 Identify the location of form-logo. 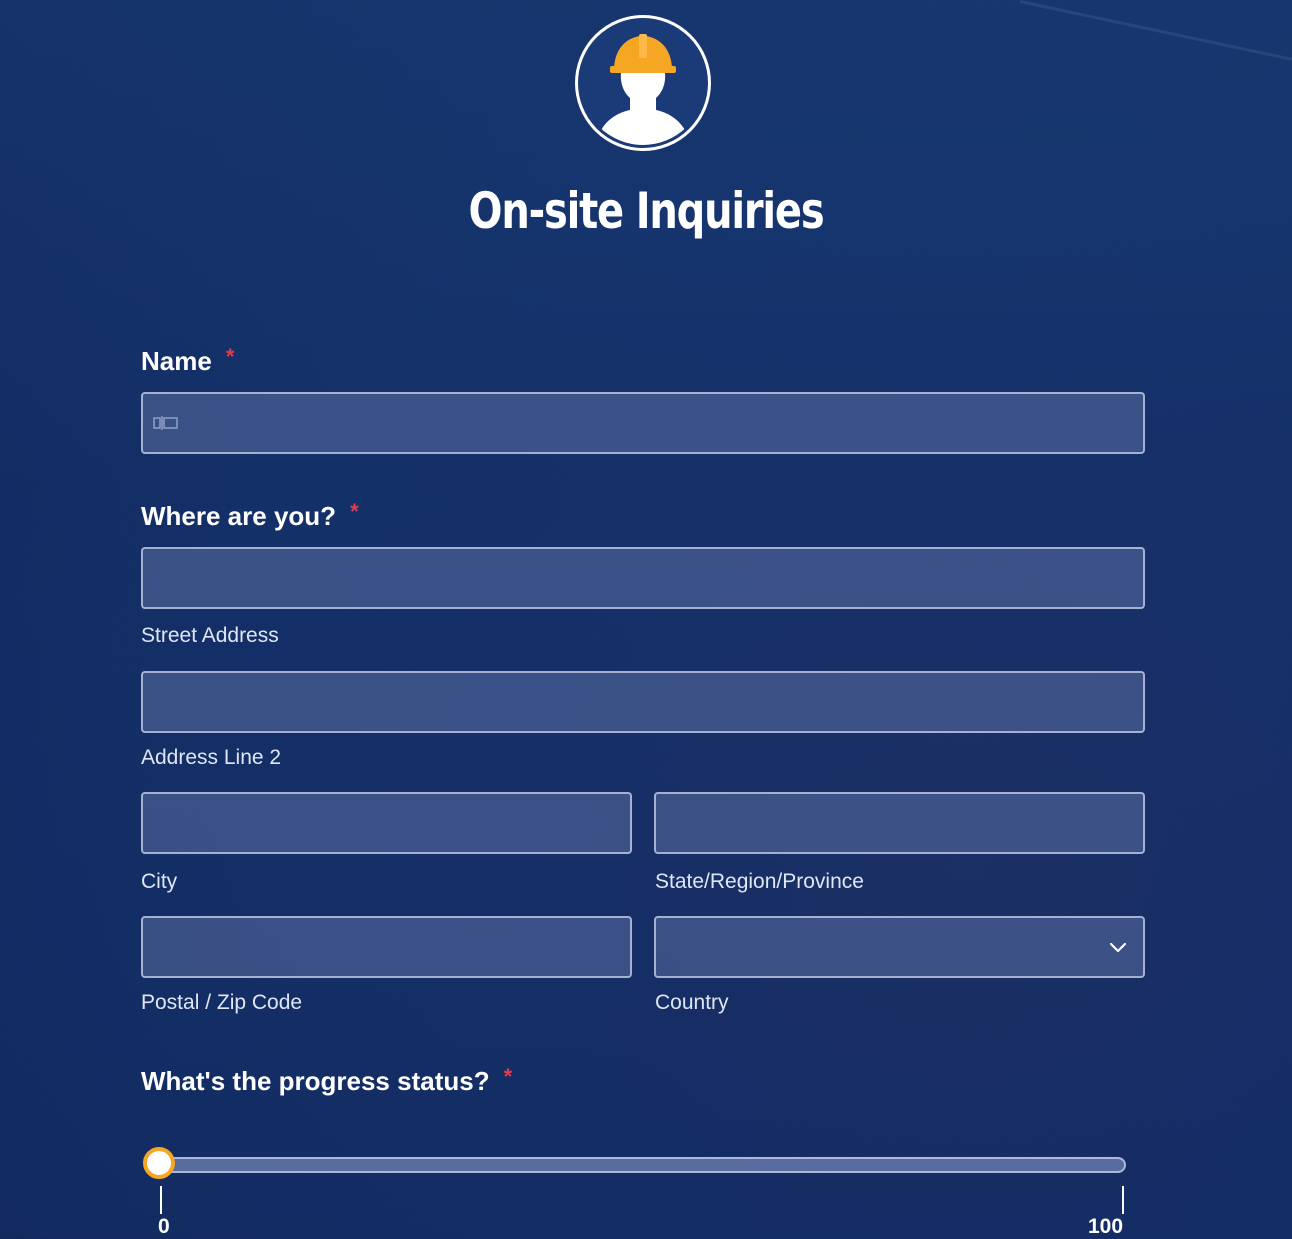
(643, 83).